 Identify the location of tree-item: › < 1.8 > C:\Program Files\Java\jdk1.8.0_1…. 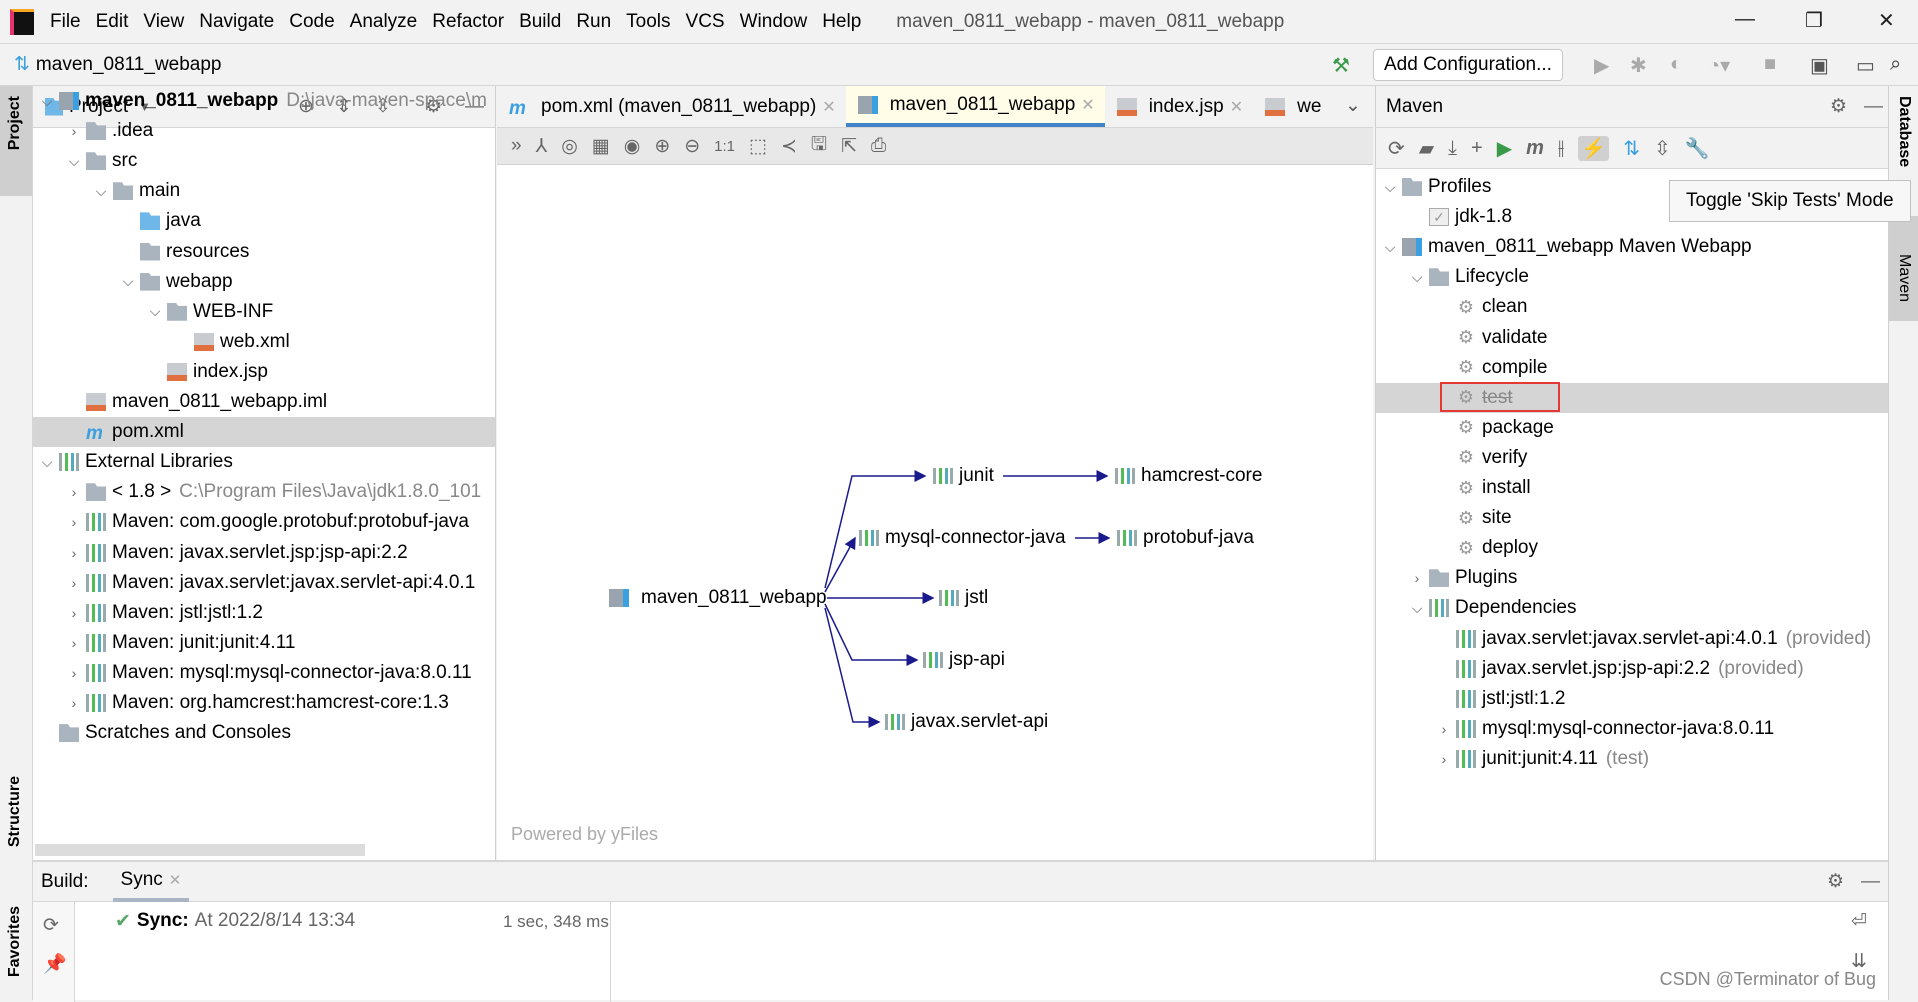
(264, 492).